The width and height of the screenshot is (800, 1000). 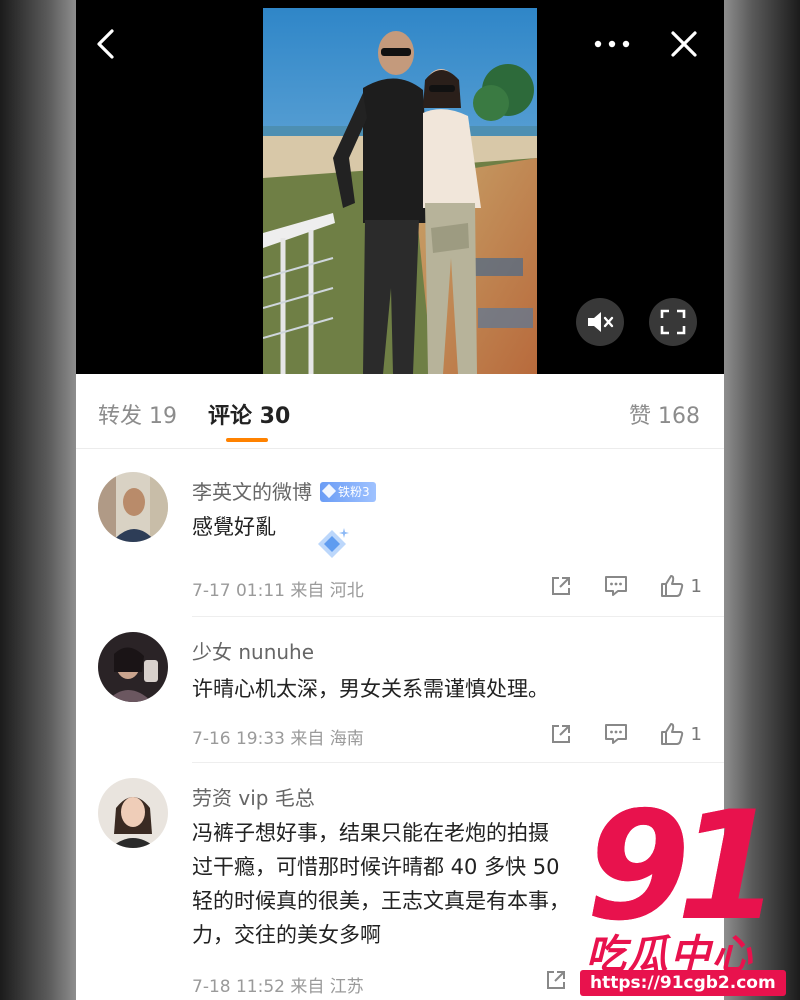 I want to click on comment-meta: 7-17 01:11 来自 河北, so click(x=278, y=591).